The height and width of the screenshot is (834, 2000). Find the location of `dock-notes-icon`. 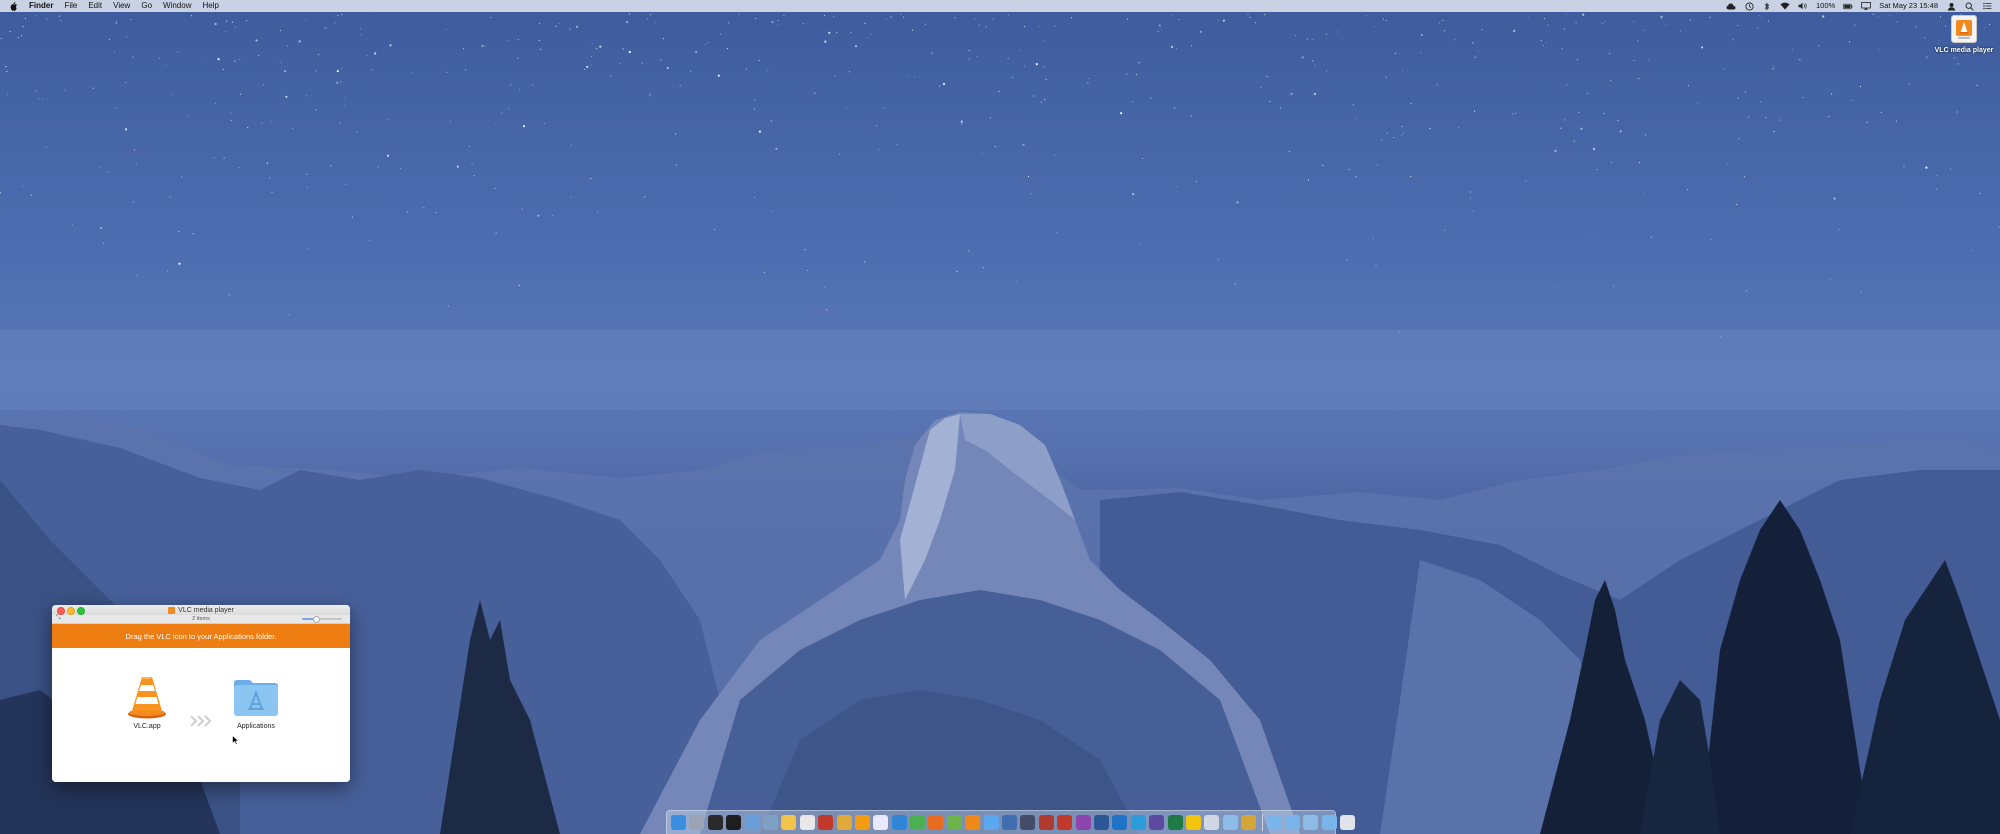

dock-notes-icon is located at coordinates (789, 822).